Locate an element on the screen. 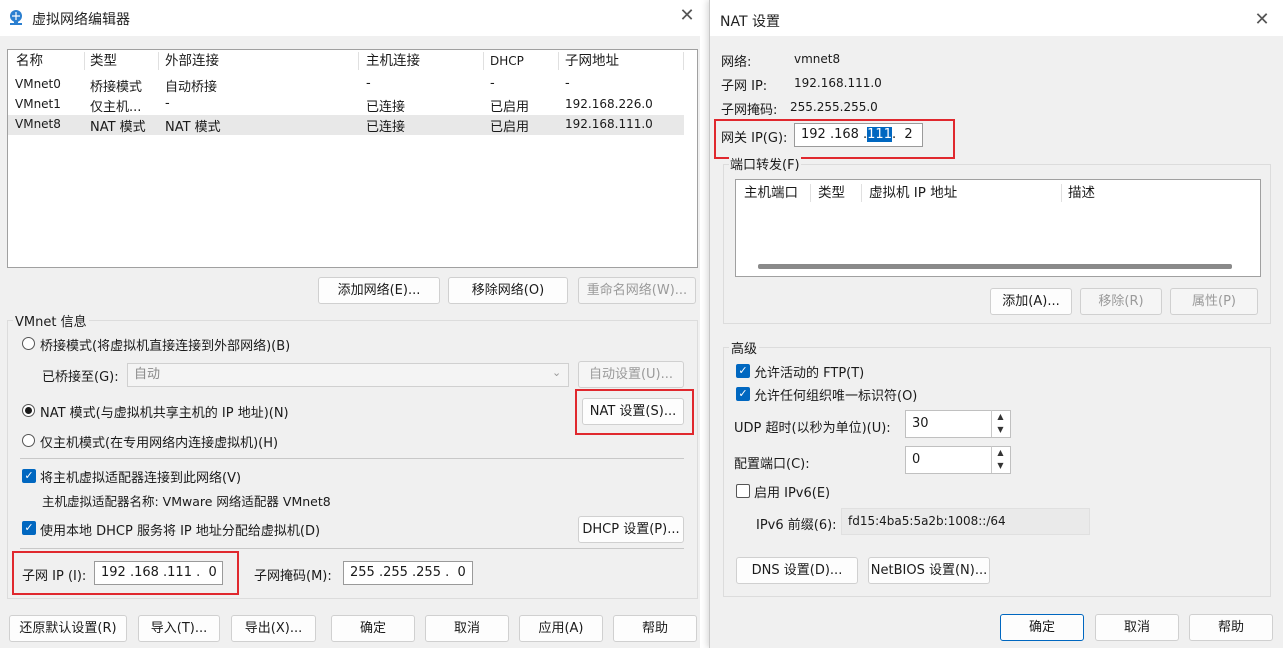 This screenshot has width=1283, height=648. nat-mode-radio is located at coordinates (28, 410).